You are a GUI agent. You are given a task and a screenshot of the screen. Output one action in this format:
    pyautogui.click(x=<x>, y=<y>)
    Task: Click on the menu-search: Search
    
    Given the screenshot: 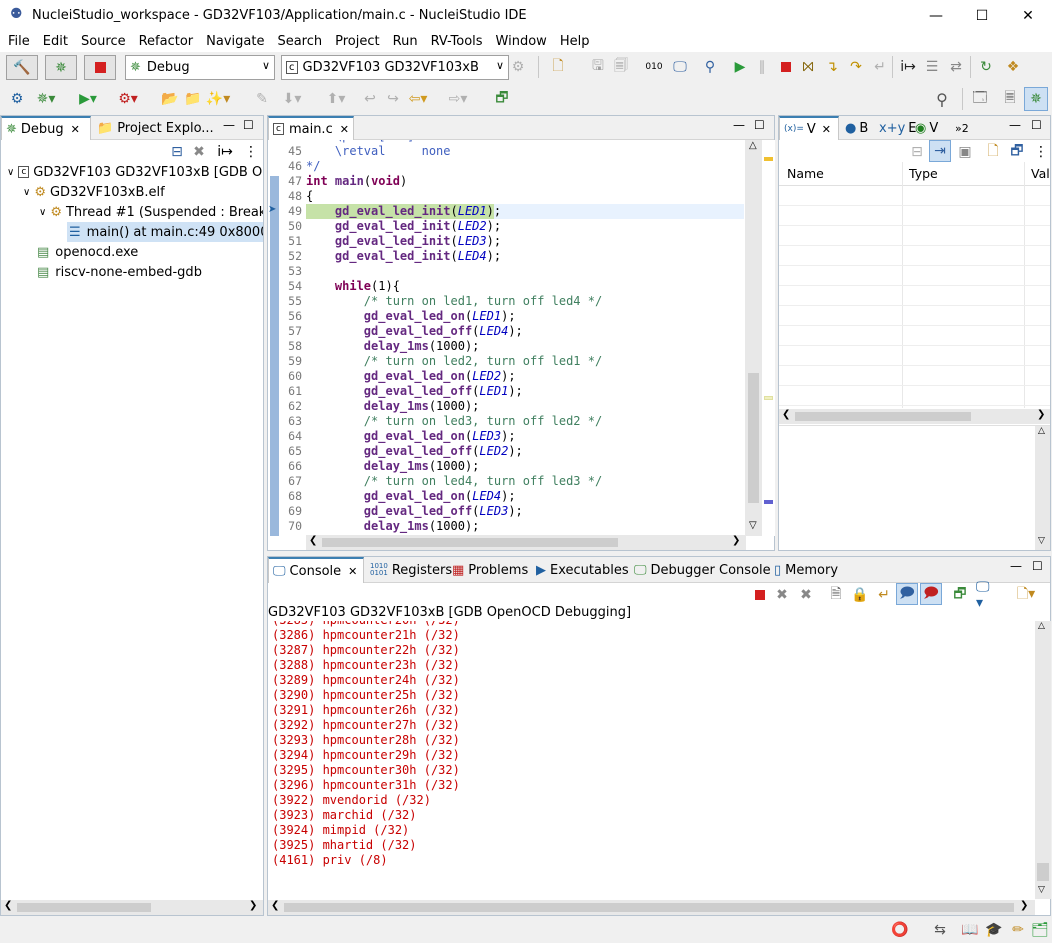 What is the action you would take?
    pyautogui.click(x=298, y=41)
    